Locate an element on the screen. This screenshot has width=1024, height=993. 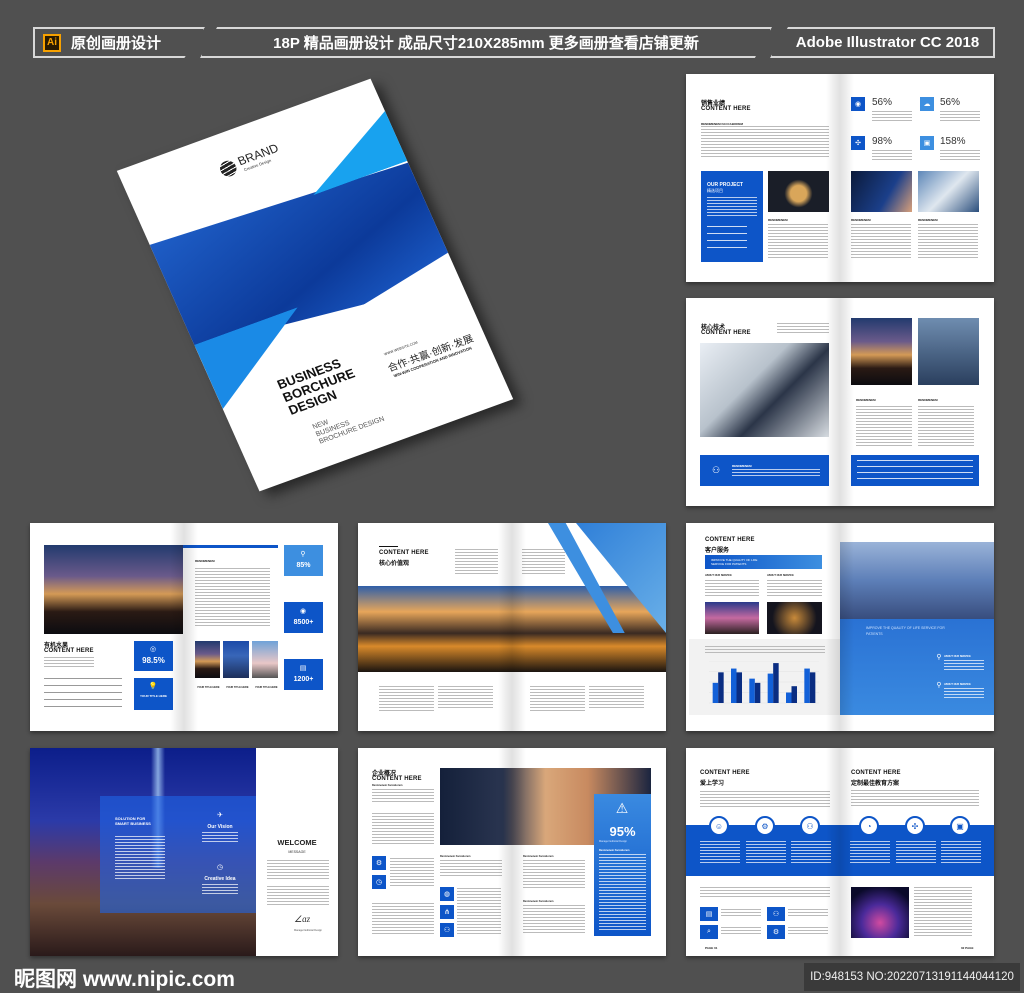
stat-value: 158% is located at coordinates (953, 141).